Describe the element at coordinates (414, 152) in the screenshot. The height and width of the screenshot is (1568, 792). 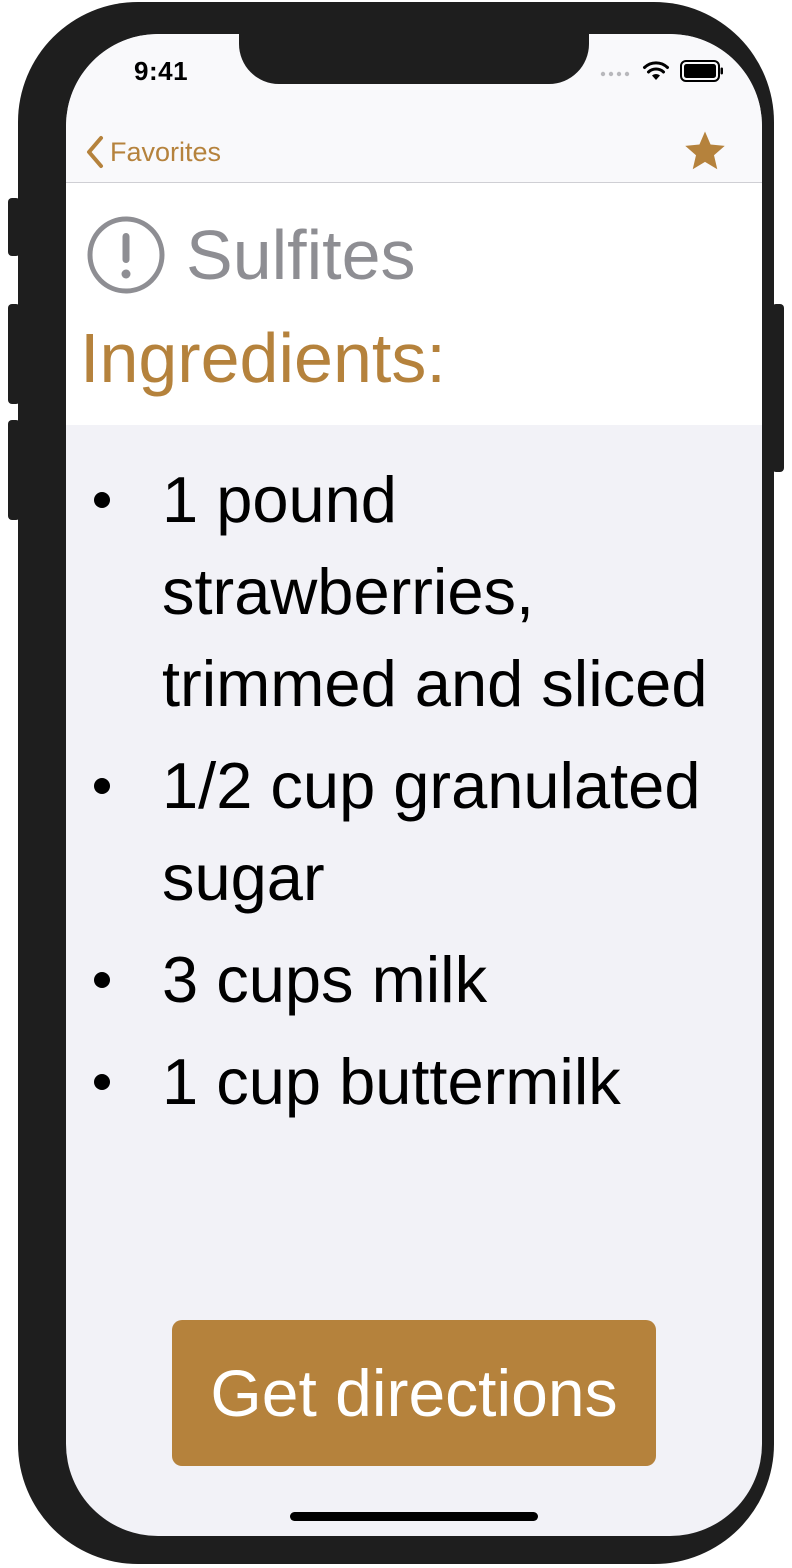
I see `navigation-bar: Favorites` at that location.